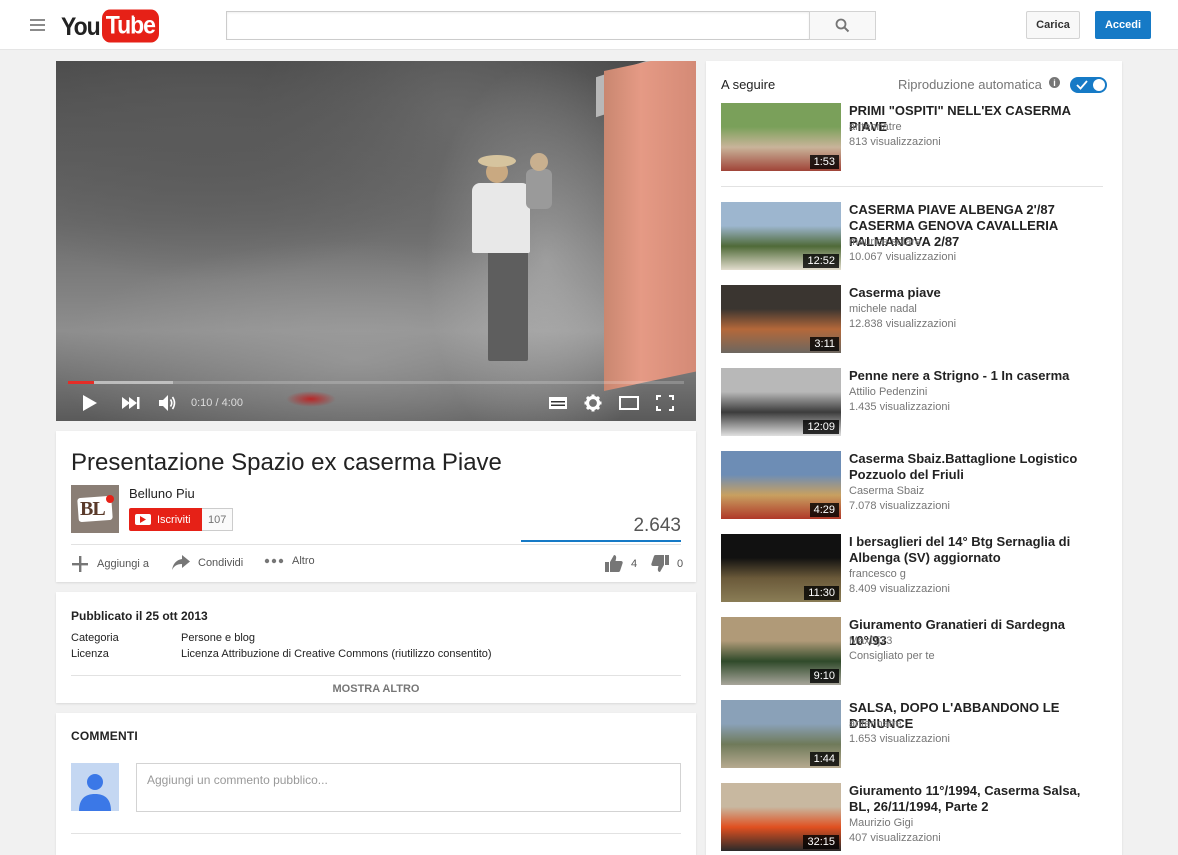 The image size is (1178, 855). I want to click on like-sentiment-bar, so click(601, 541).